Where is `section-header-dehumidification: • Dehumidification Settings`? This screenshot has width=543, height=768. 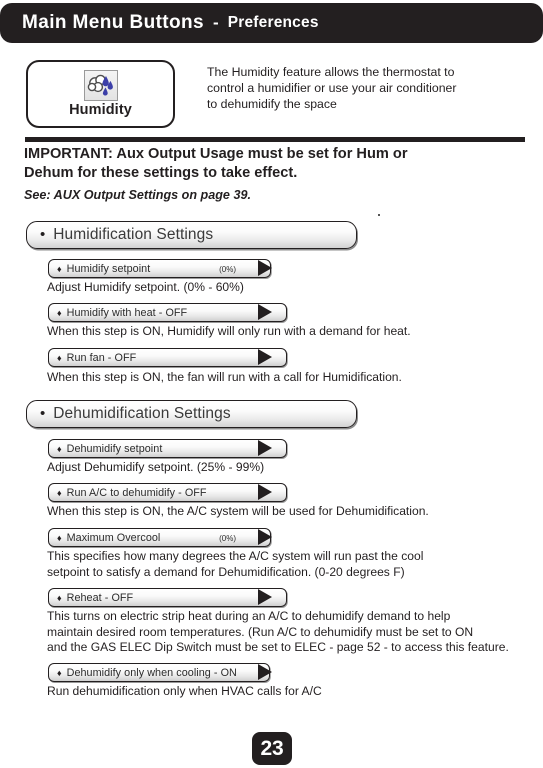 section-header-dehumidification: • Dehumidification Settings is located at coordinates (191, 414).